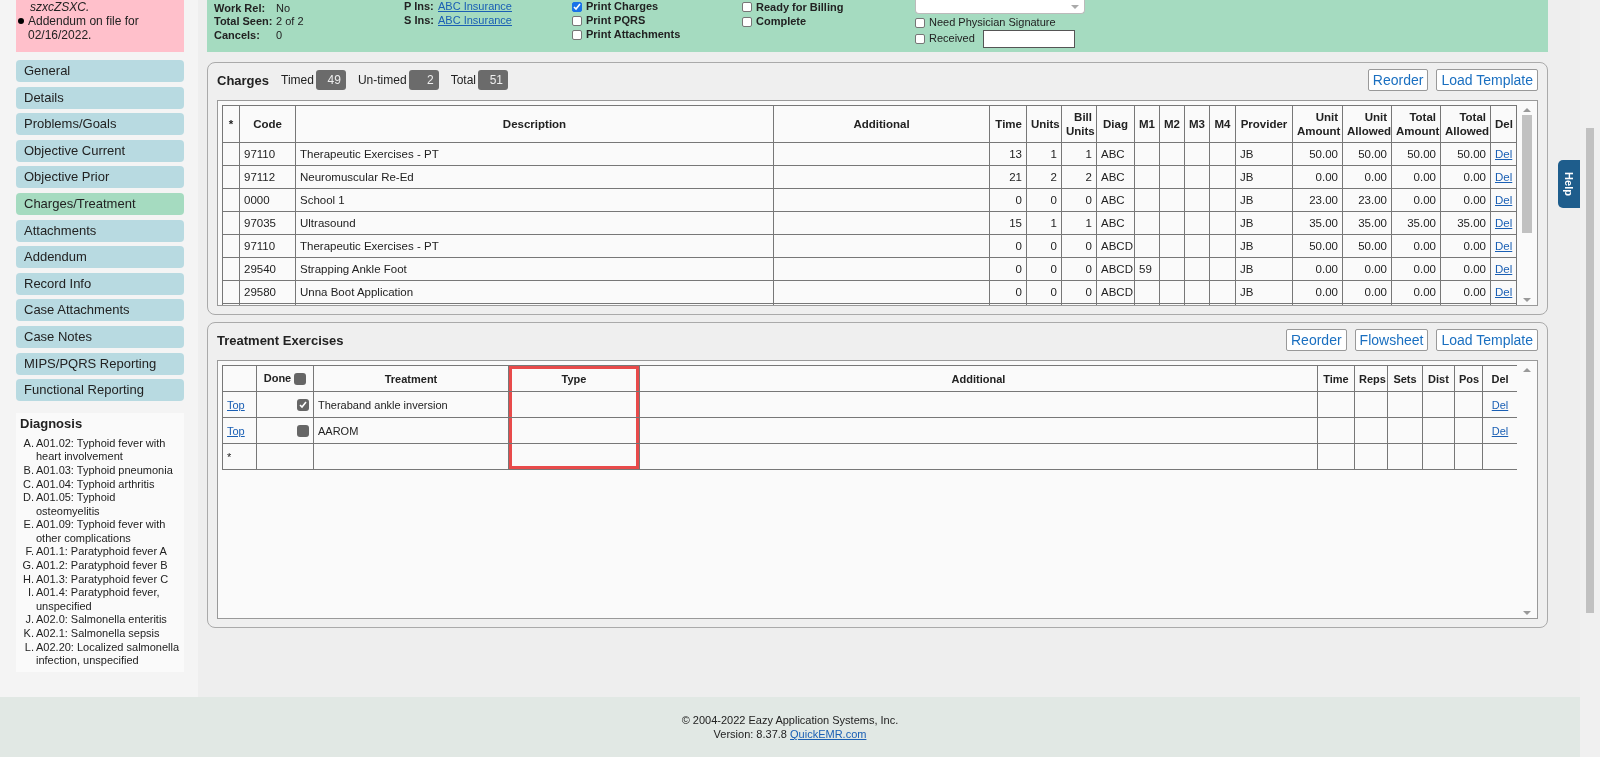 The height and width of the screenshot is (757, 1600). What do you see at coordinates (1008, 223) in the screenshot?
I see `table-cell: 15` at bounding box center [1008, 223].